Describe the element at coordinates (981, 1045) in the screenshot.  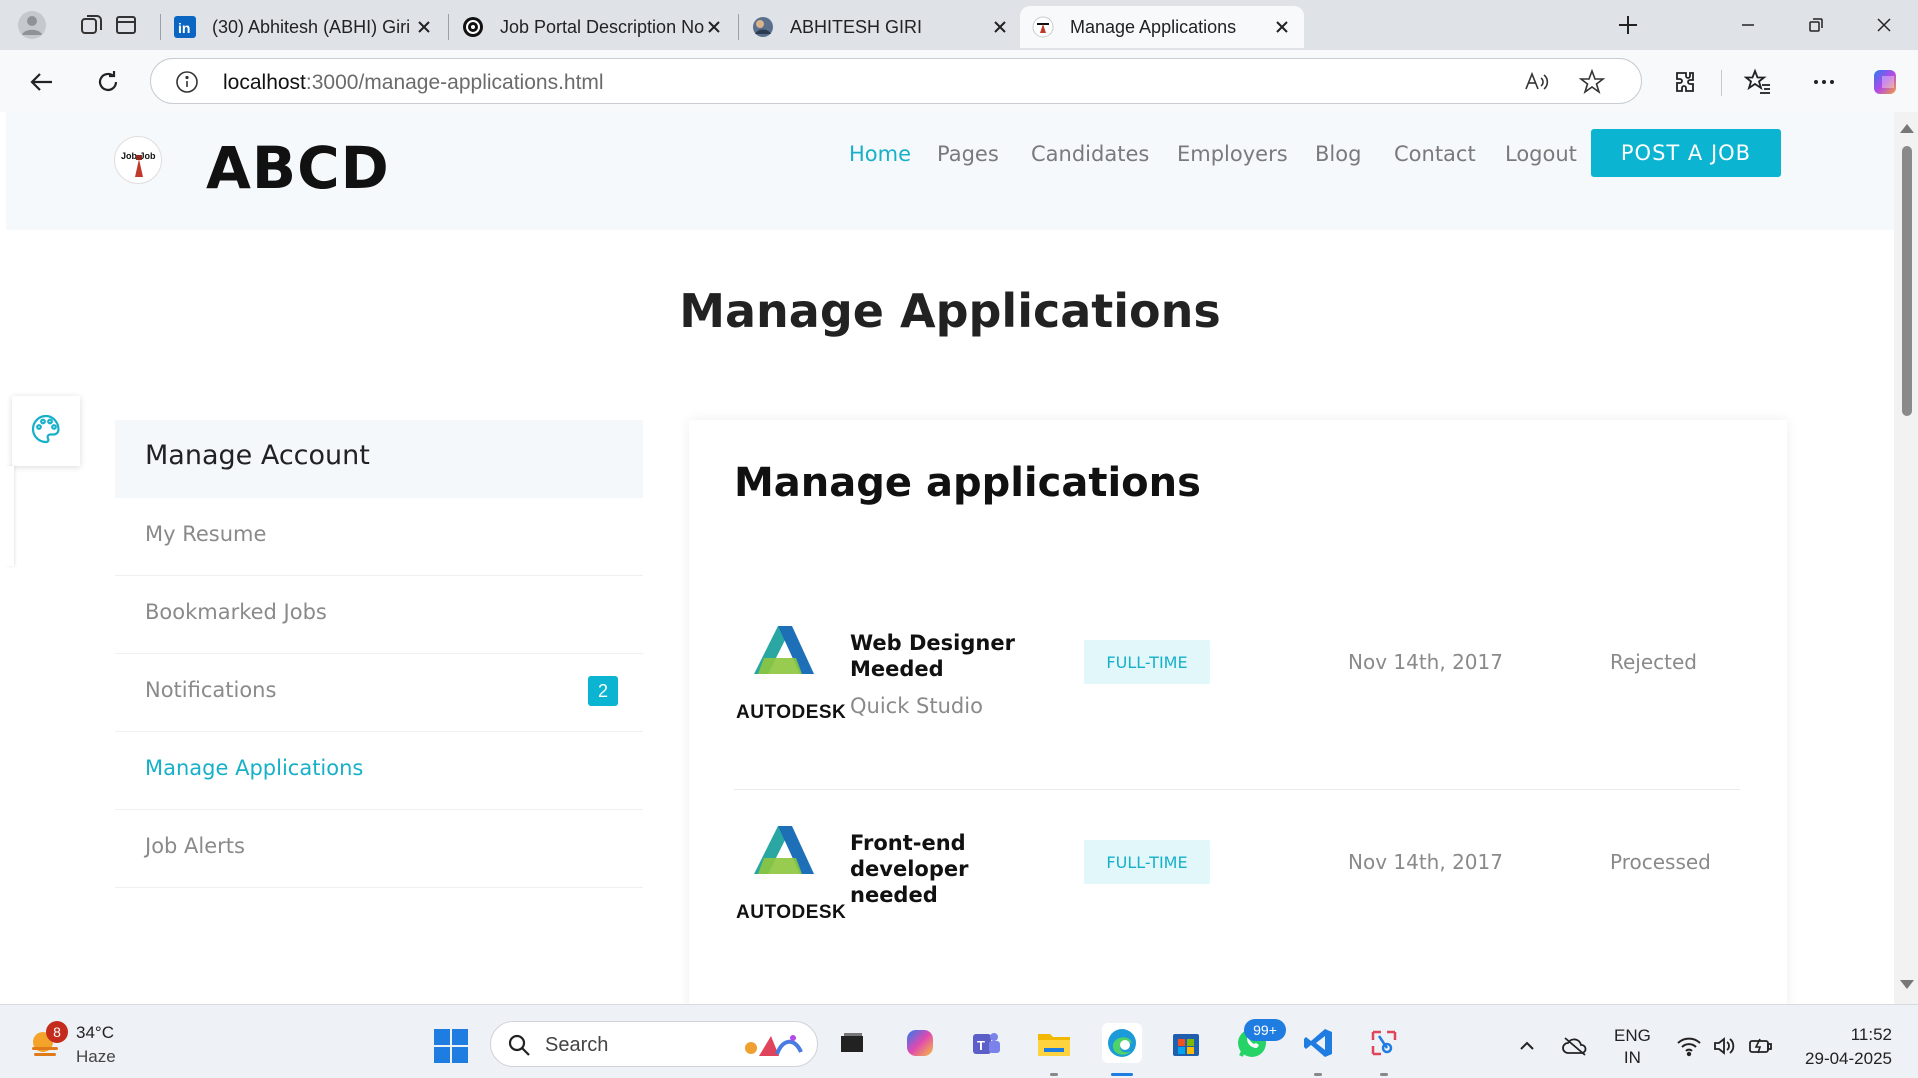
I see `svg-text: T` at that location.